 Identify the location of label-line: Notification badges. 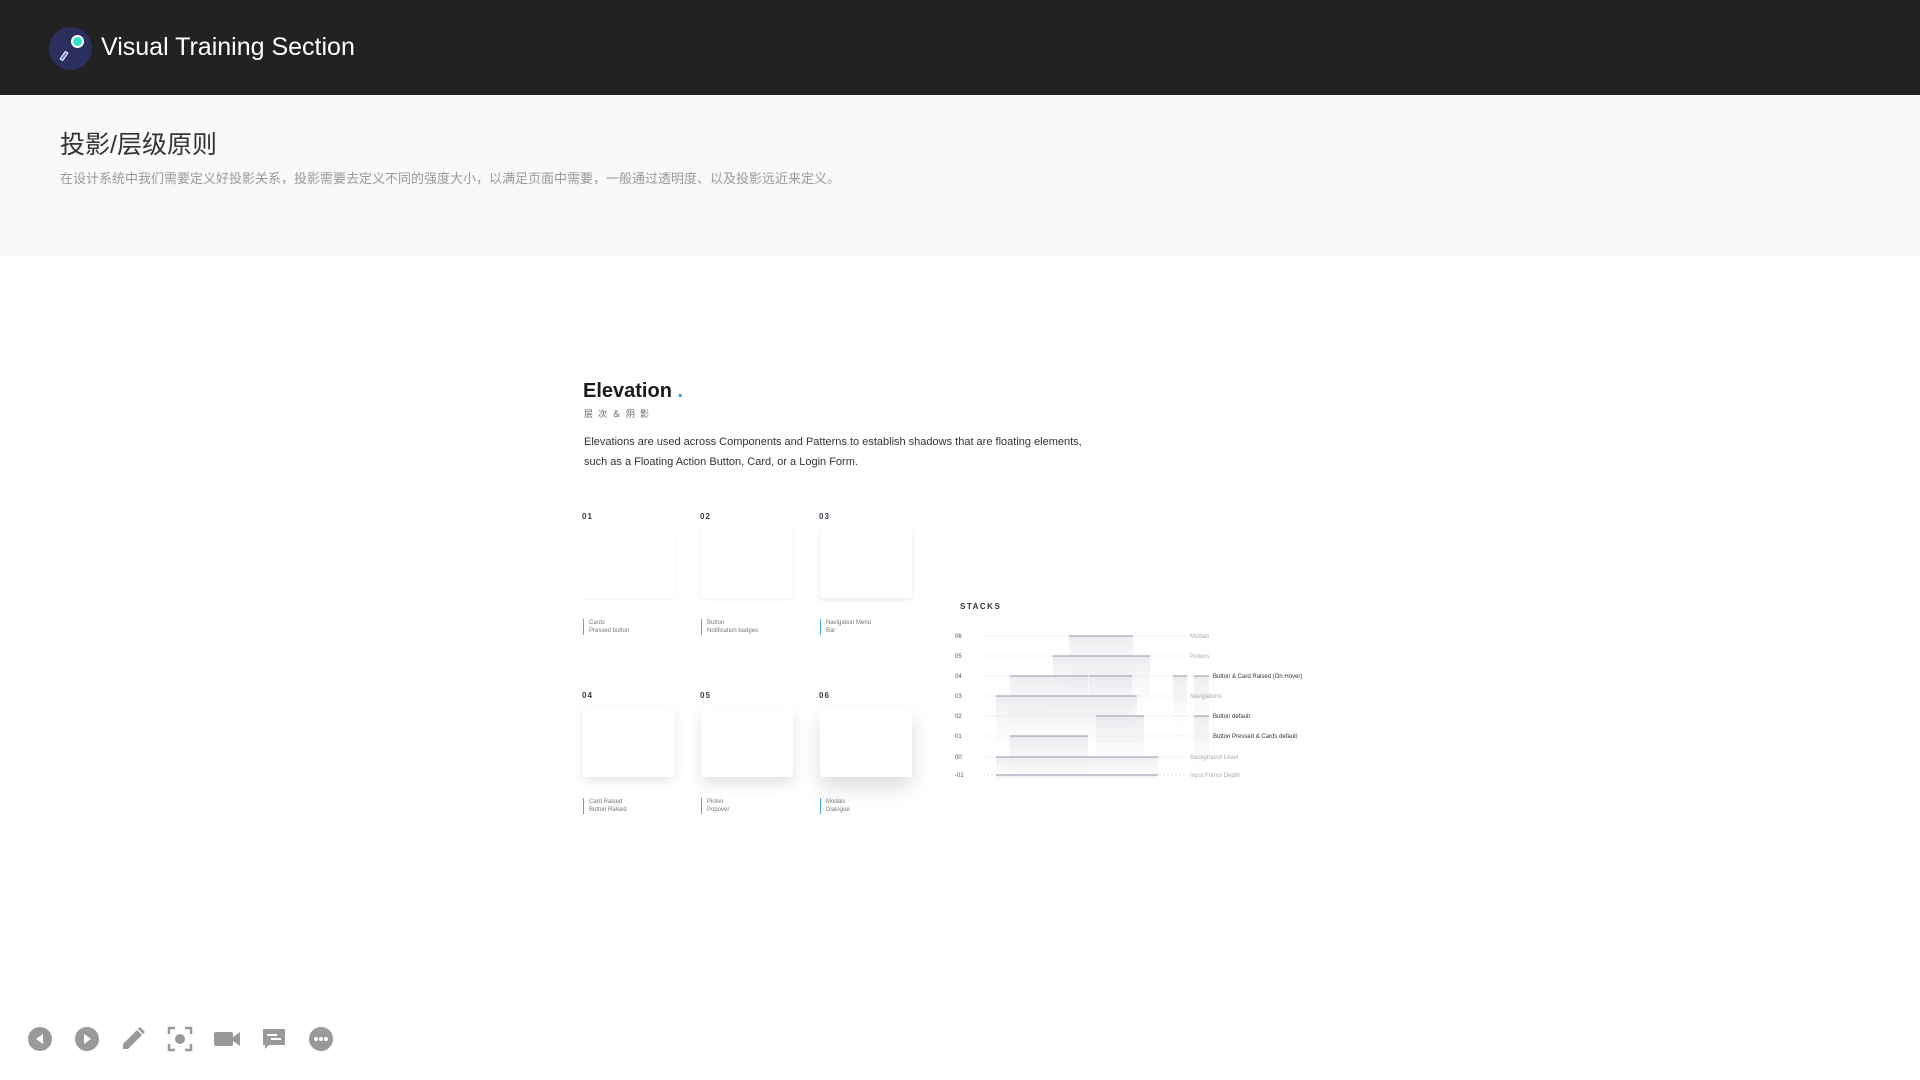
(733, 631).